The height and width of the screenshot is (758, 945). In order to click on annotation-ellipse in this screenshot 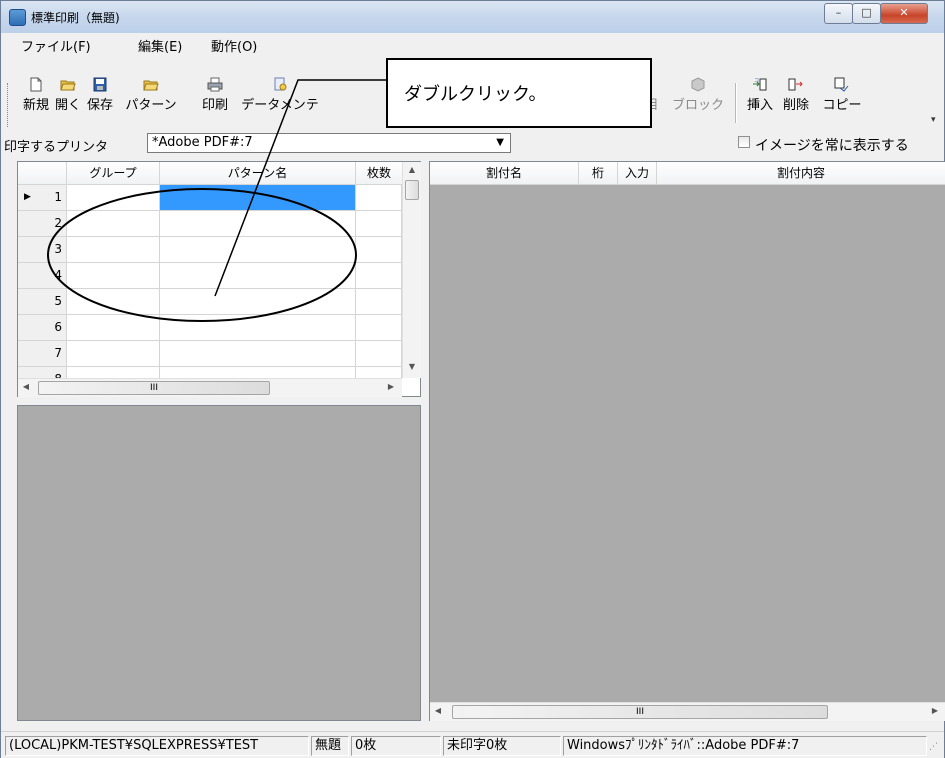, I will do `click(202, 255)`.